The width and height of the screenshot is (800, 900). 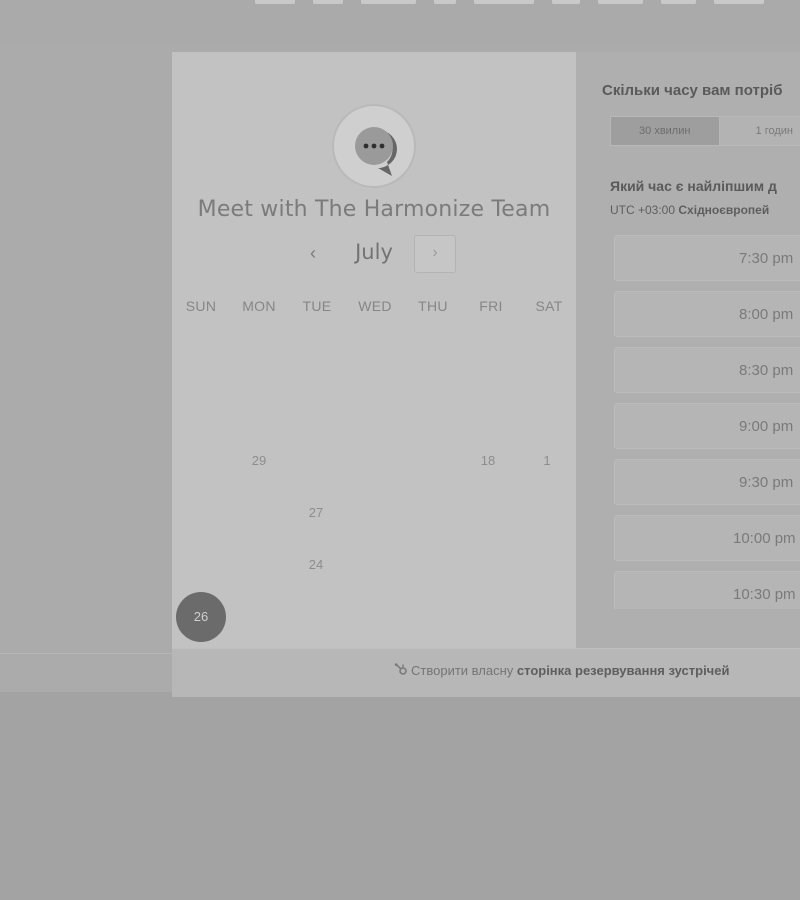 What do you see at coordinates (707, 370) in the screenshot?
I see `time-slot: 8:30 pm` at bounding box center [707, 370].